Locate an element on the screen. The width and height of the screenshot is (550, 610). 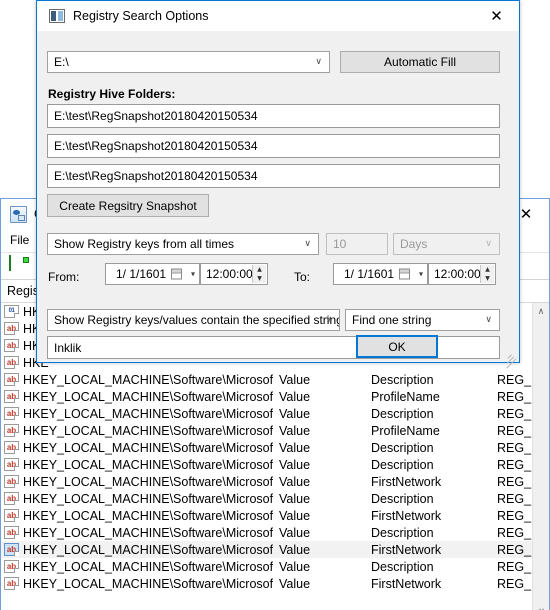
find-mode-value: Find one string is located at coordinates (392, 320).